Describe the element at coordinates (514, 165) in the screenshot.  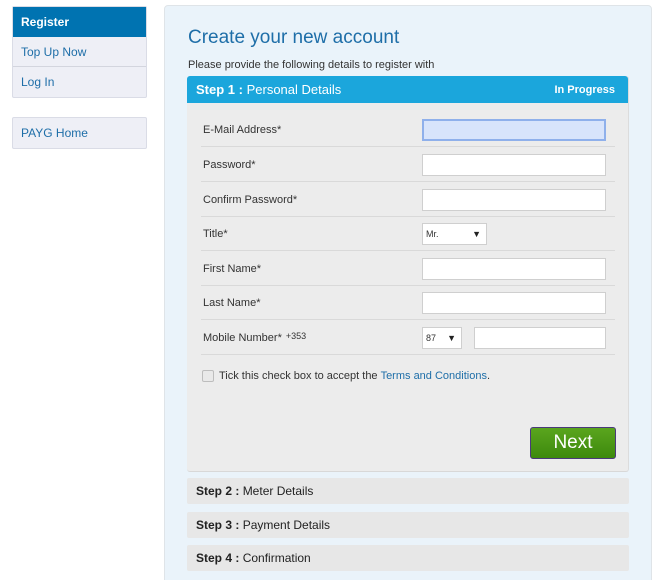
I see `password-field` at that location.